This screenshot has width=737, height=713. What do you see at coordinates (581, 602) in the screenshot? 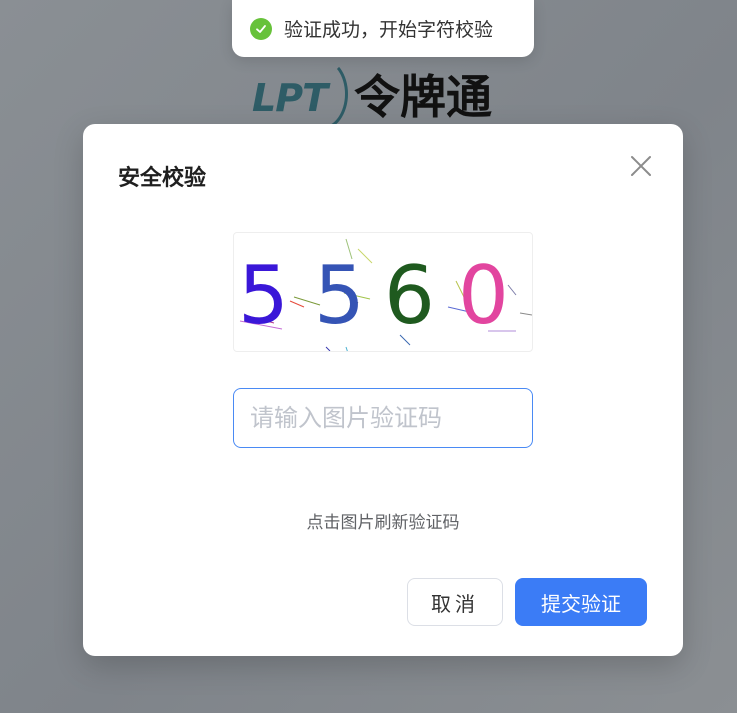
I see `submit-verify-button: 提交验证` at bounding box center [581, 602].